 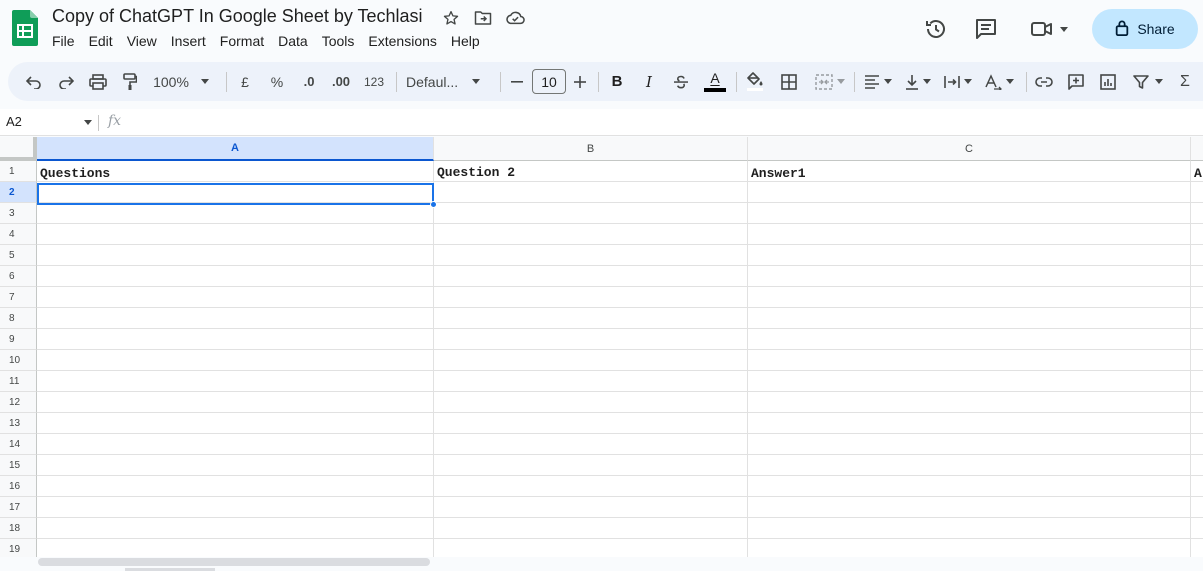 I want to click on menu-file: File, so click(x=66, y=41).